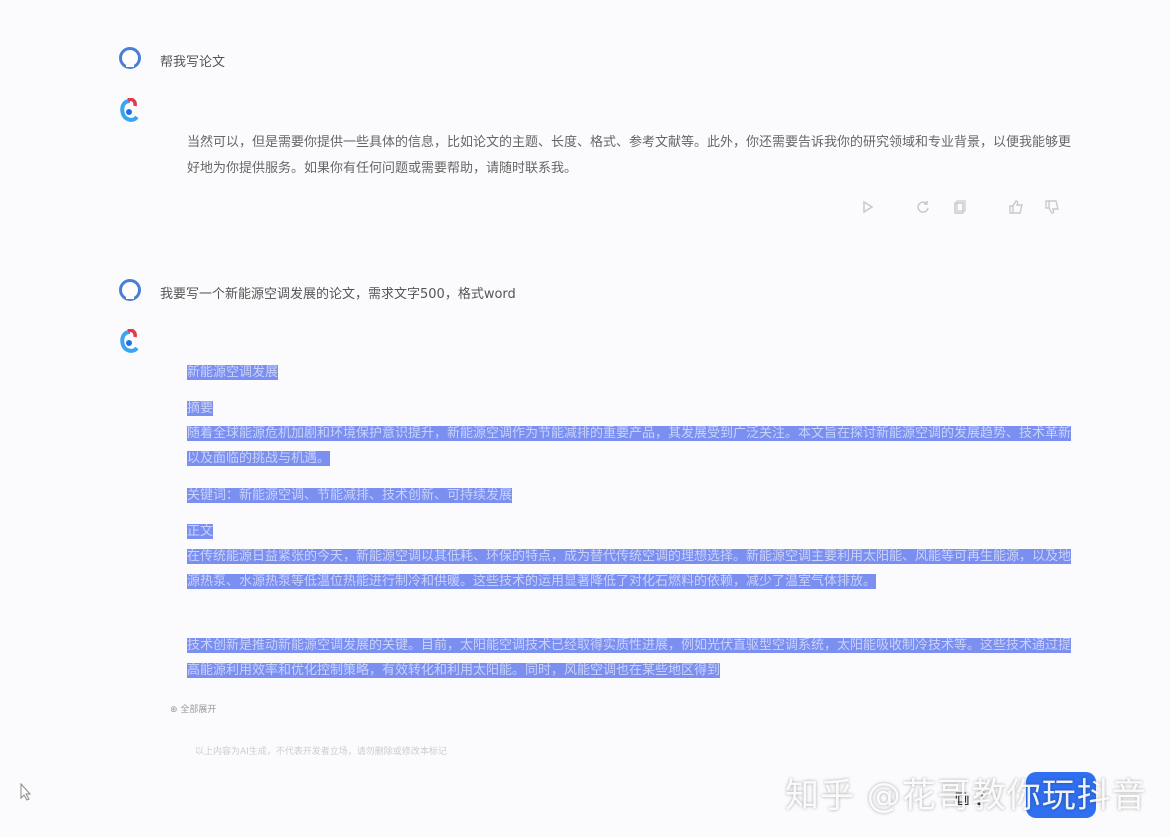  What do you see at coordinates (200, 408) in the screenshot?
I see `doc-abstract-heading: 摘要` at bounding box center [200, 408].